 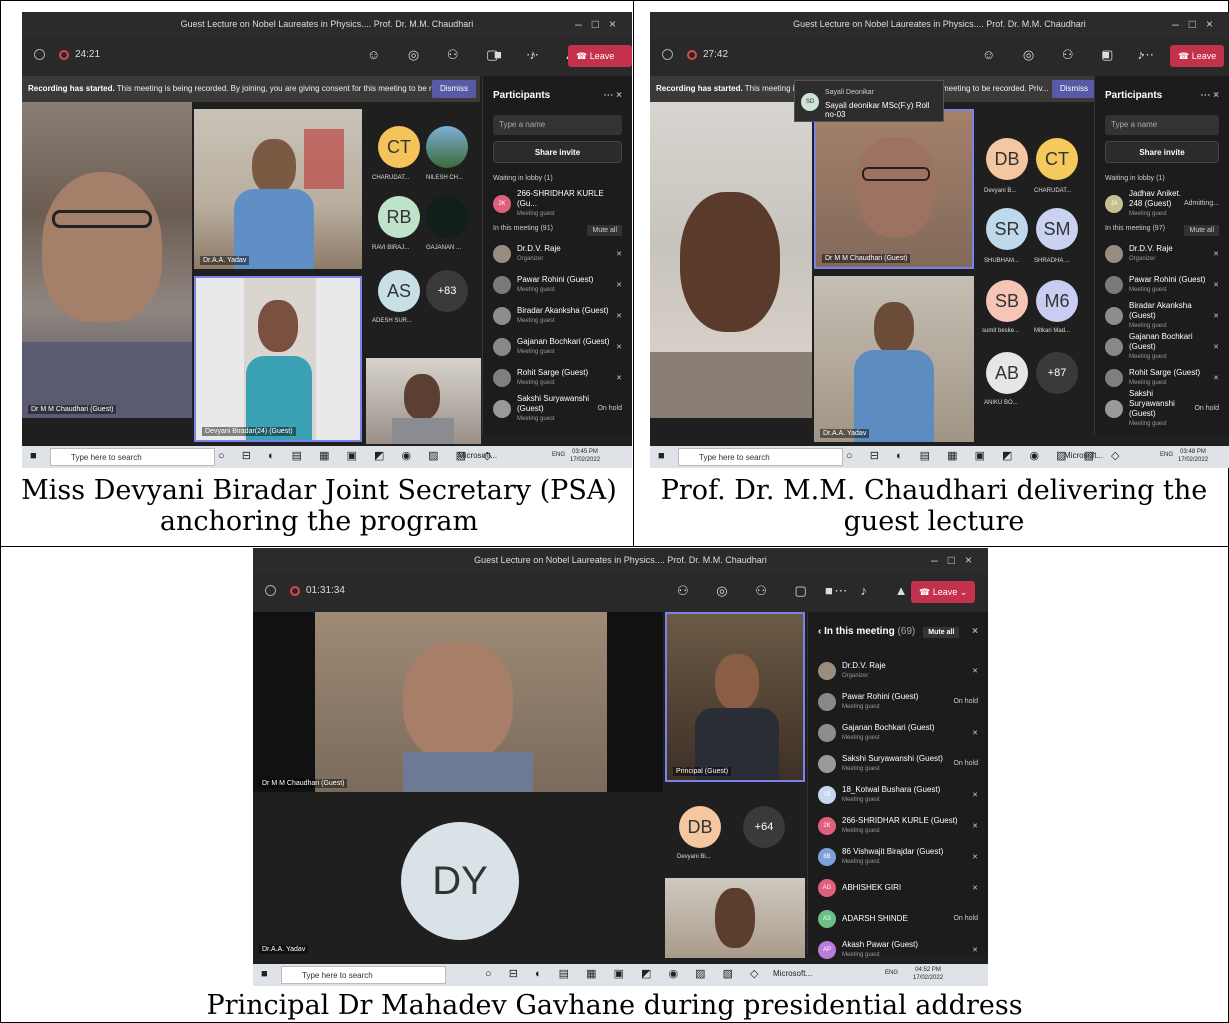 I want to click on avatar-tile: AS, so click(x=399, y=291).